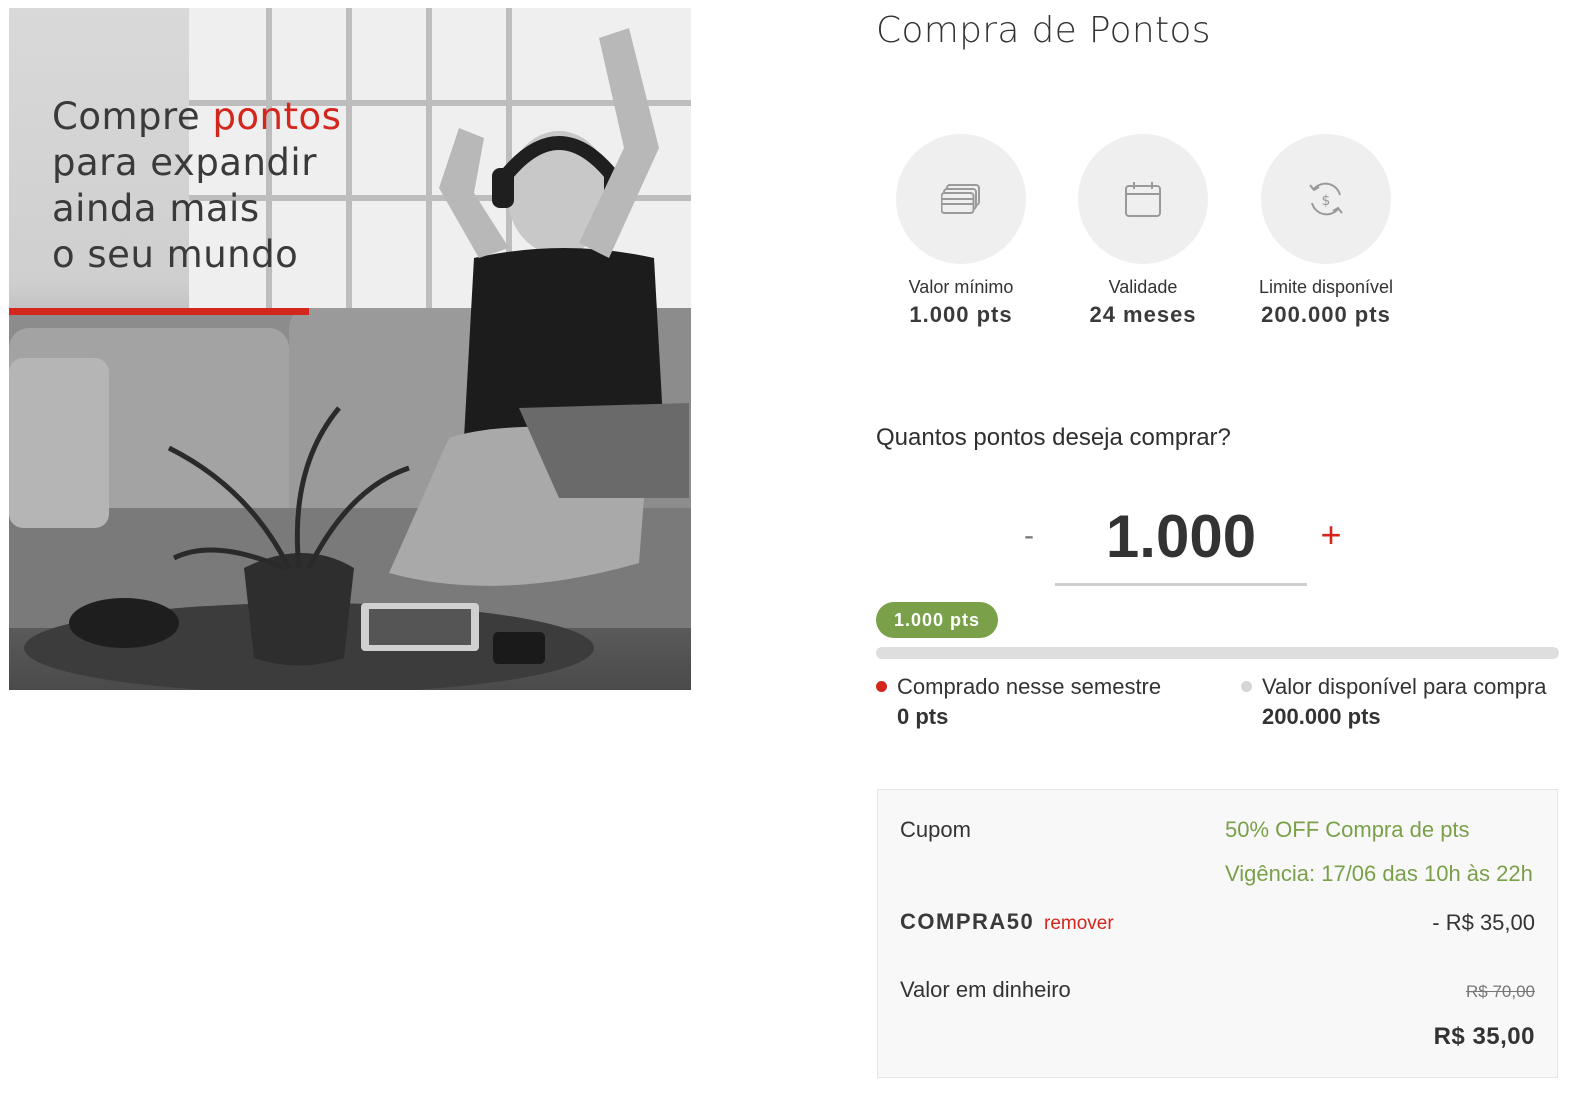 Image resolution: width=1586 pixels, height=1102 pixels. I want to click on legend-label: Valor disponível para compra, so click(1404, 686).